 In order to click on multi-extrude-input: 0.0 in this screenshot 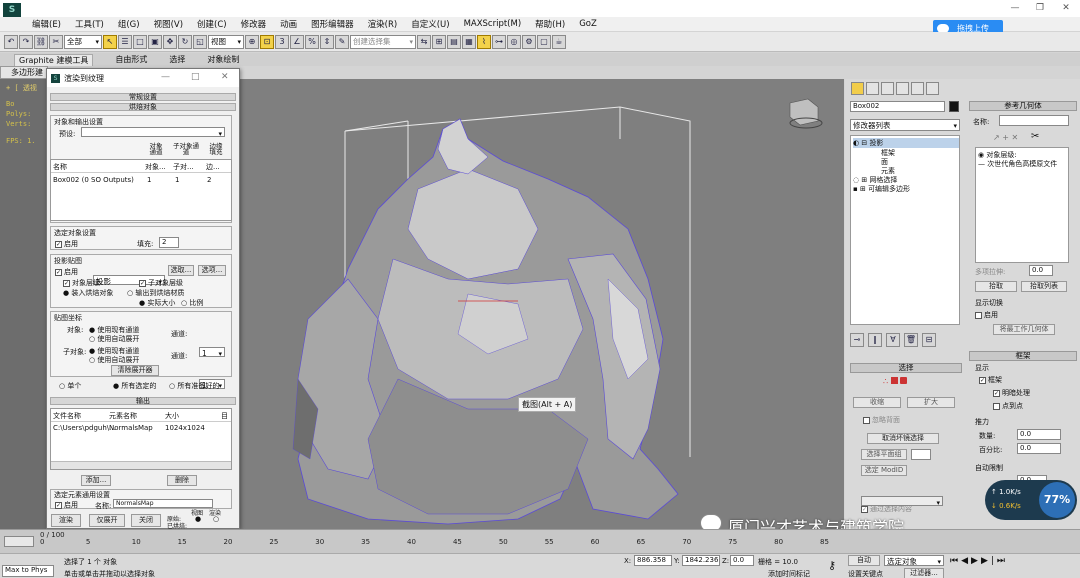, I will do `click(1041, 270)`.